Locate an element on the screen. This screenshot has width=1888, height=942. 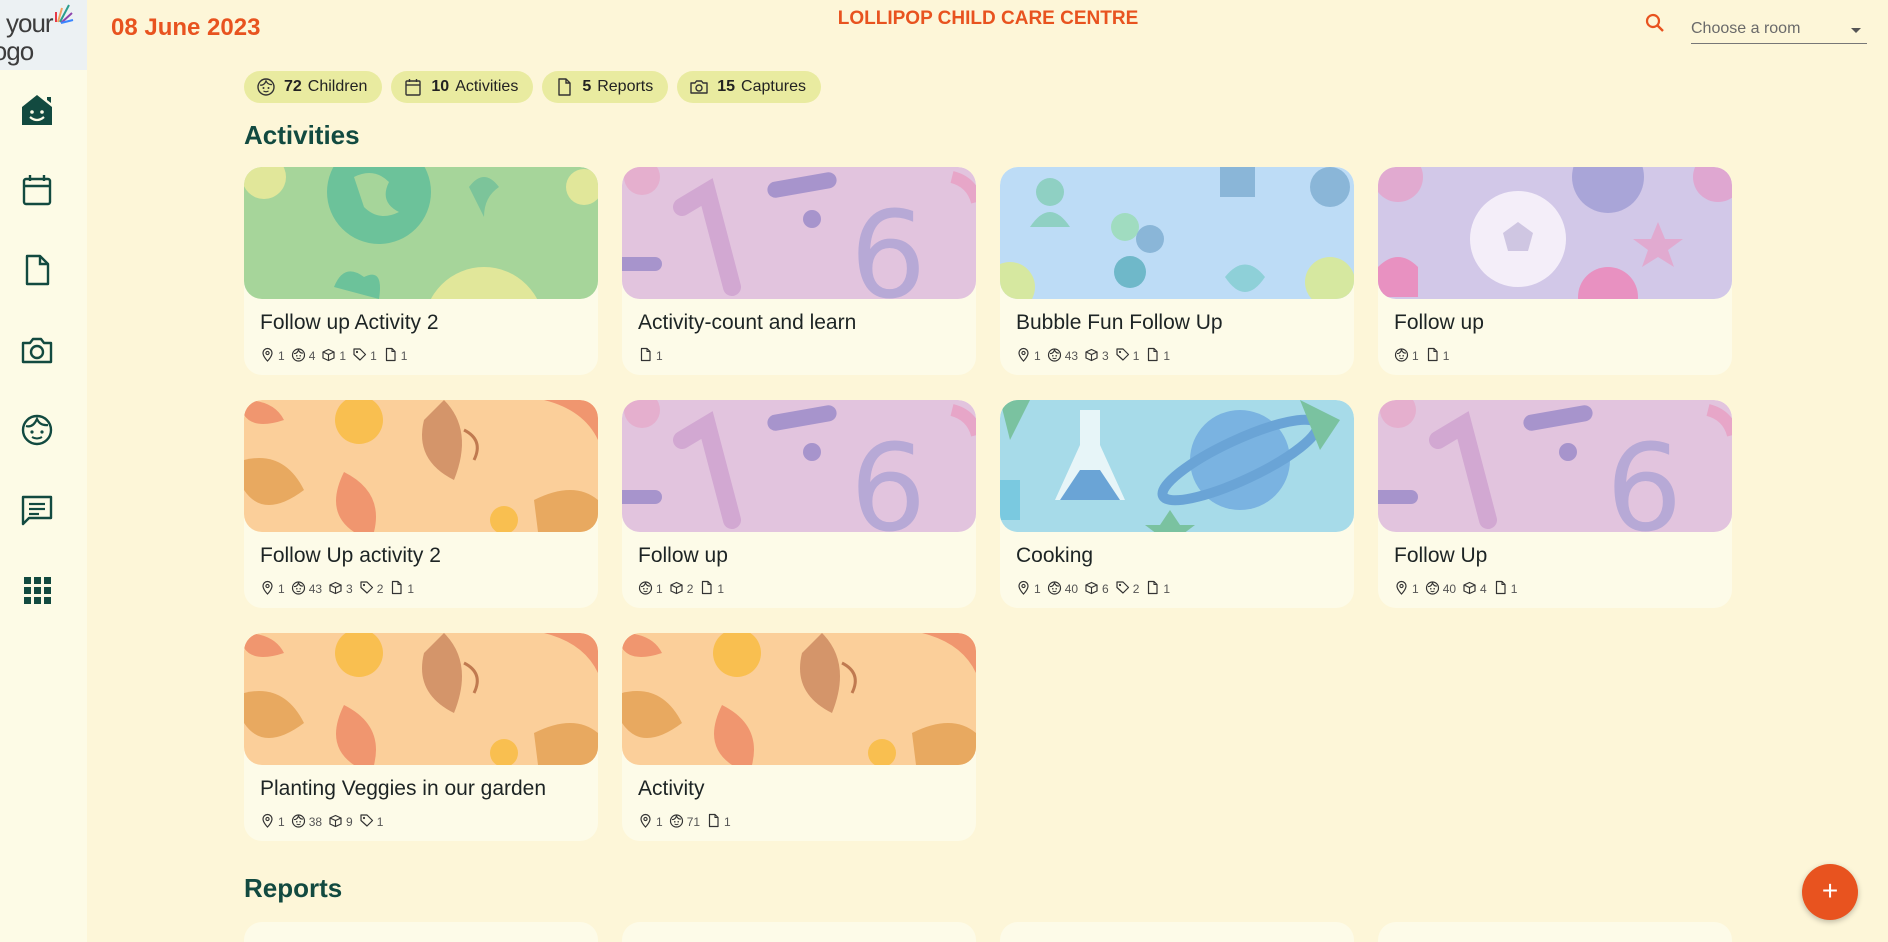
activity-card-title: Planting Veggies in our garden is located at coordinates (403, 788).